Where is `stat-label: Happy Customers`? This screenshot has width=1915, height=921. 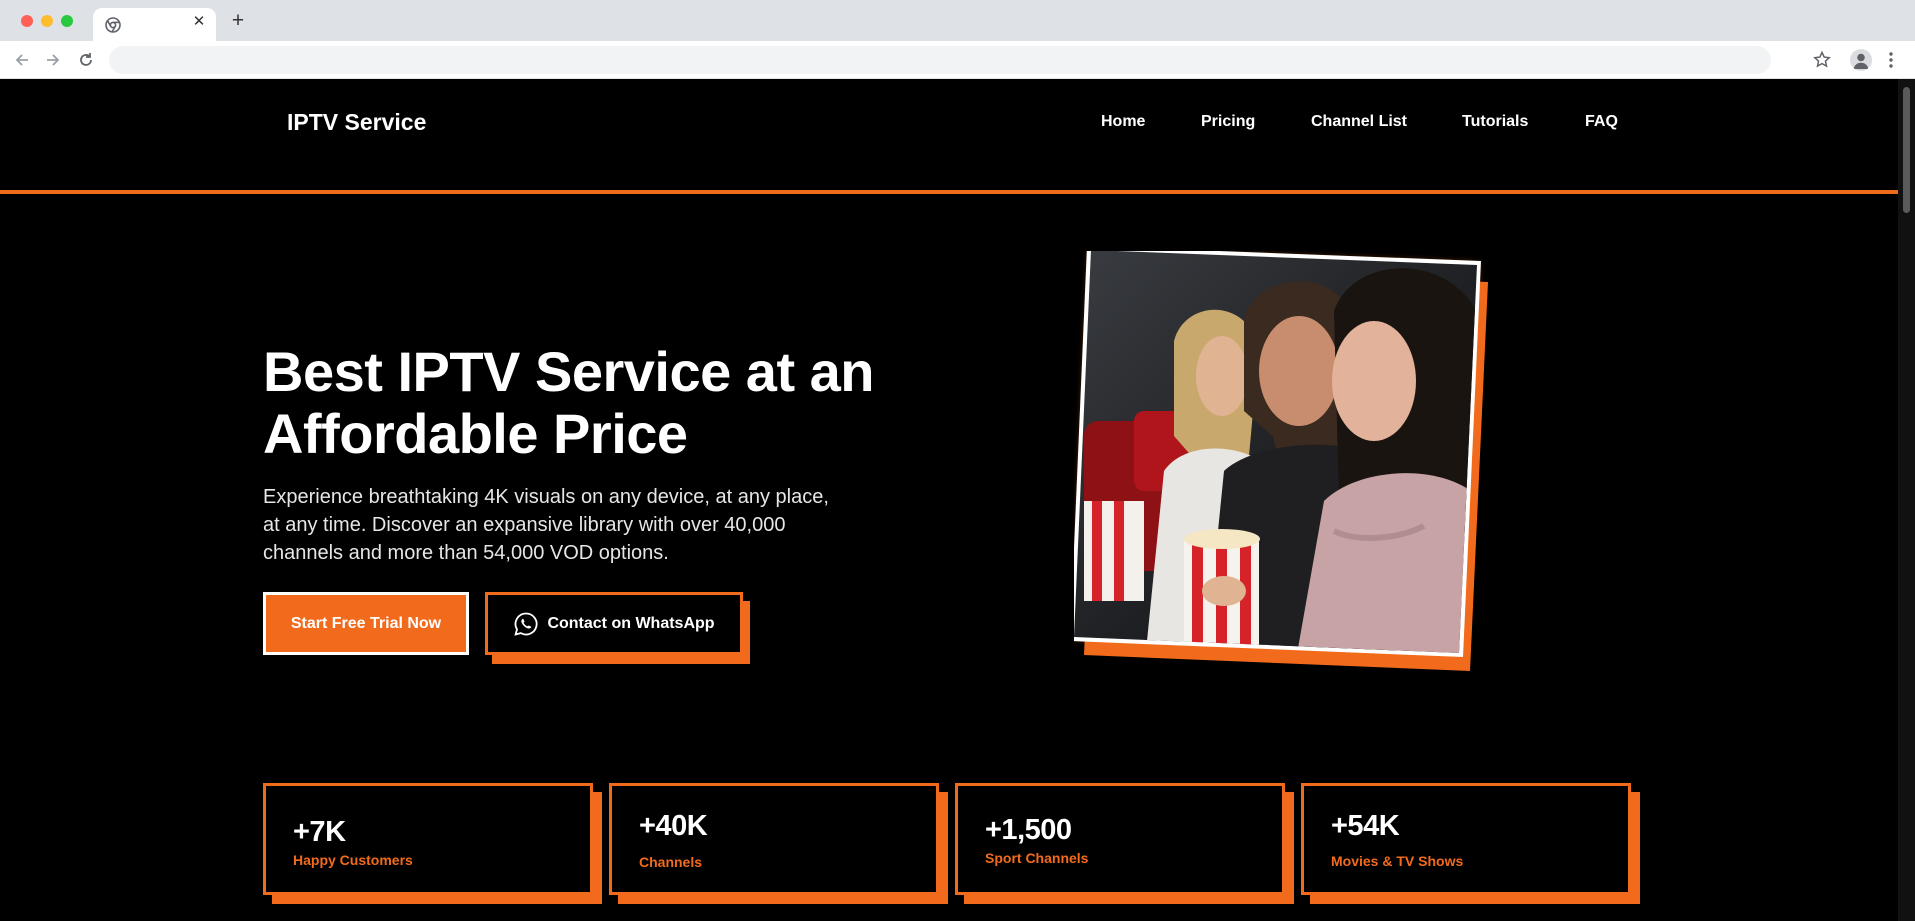
stat-label: Happy Customers is located at coordinates (353, 860).